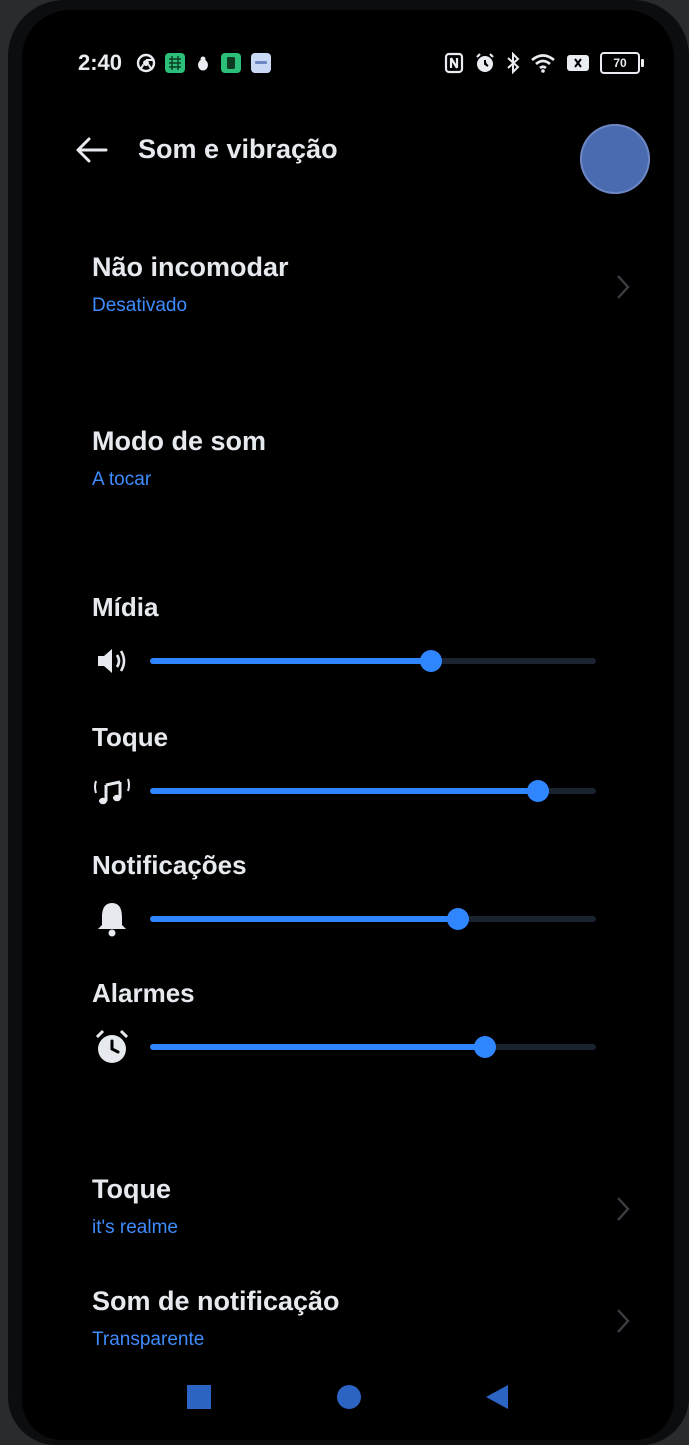 This screenshot has width=689, height=1445. I want to click on dnd-label: Não incomodar, so click(190, 267).